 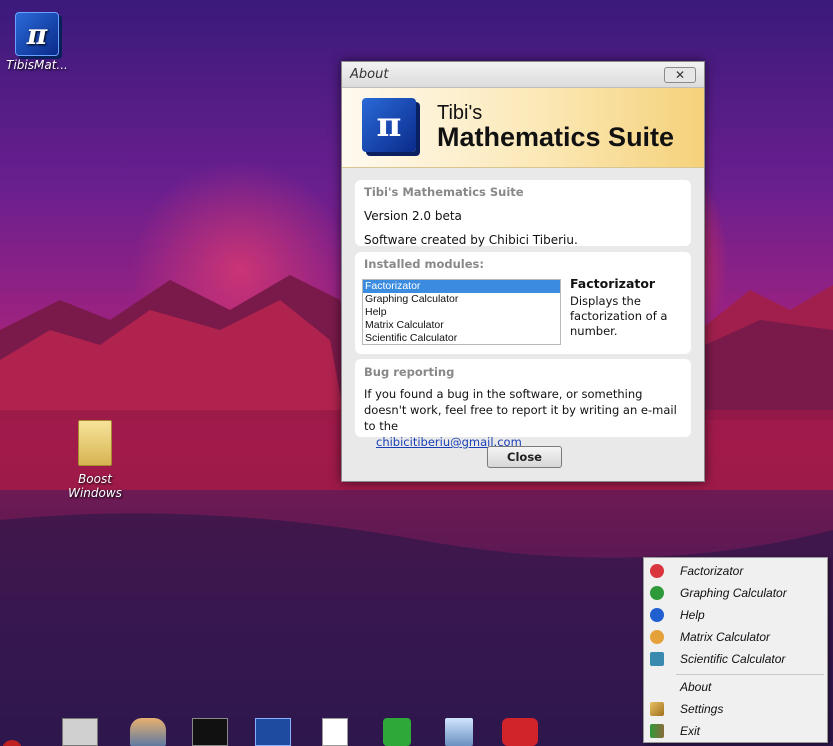 What do you see at coordinates (657, 593) in the screenshot?
I see `graphing-calculator-icon` at bounding box center [657, 593].